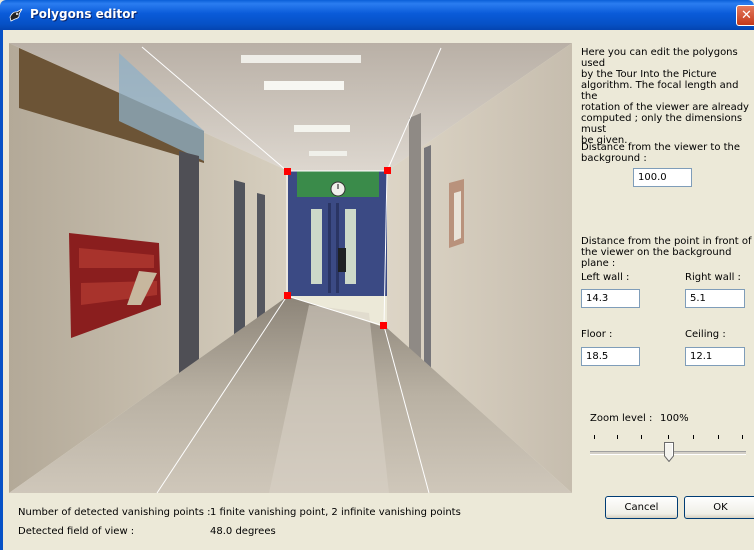 The image size is (754, 550). Describe the element at coordinates (719, 507) in the screenshot. I see `ok-button: OK` at that location.